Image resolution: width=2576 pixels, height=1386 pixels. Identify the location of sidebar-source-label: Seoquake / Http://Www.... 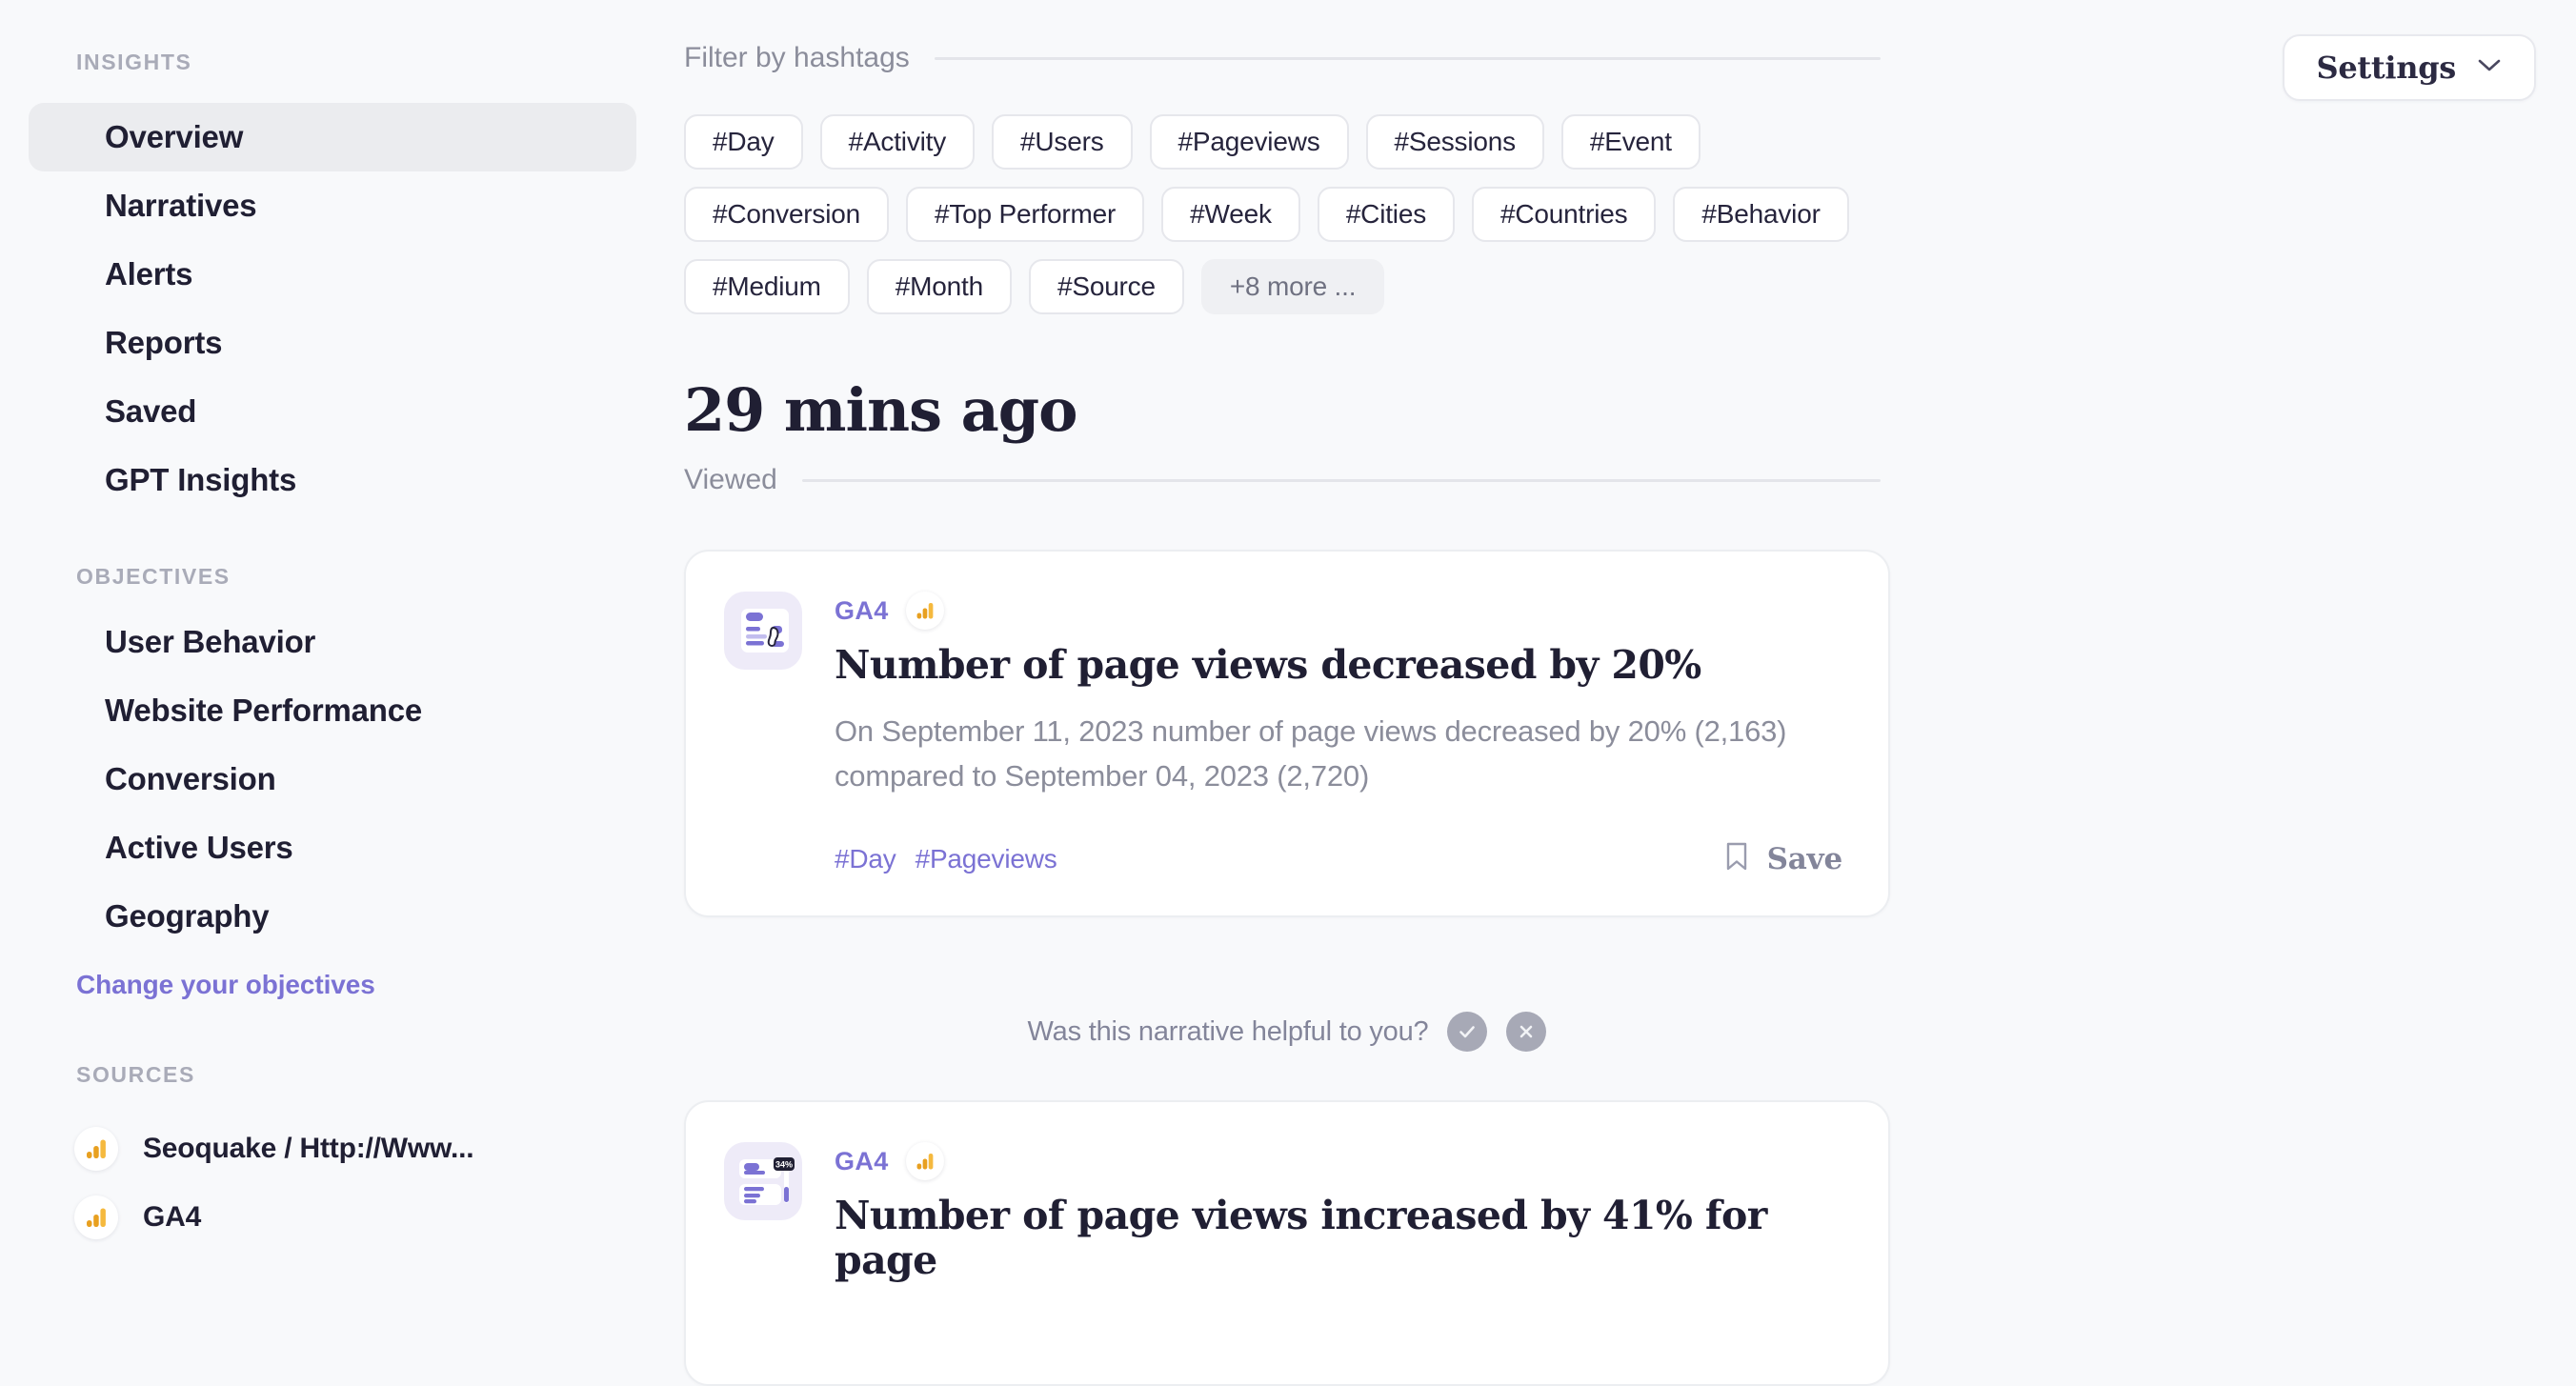
(309, 1148).